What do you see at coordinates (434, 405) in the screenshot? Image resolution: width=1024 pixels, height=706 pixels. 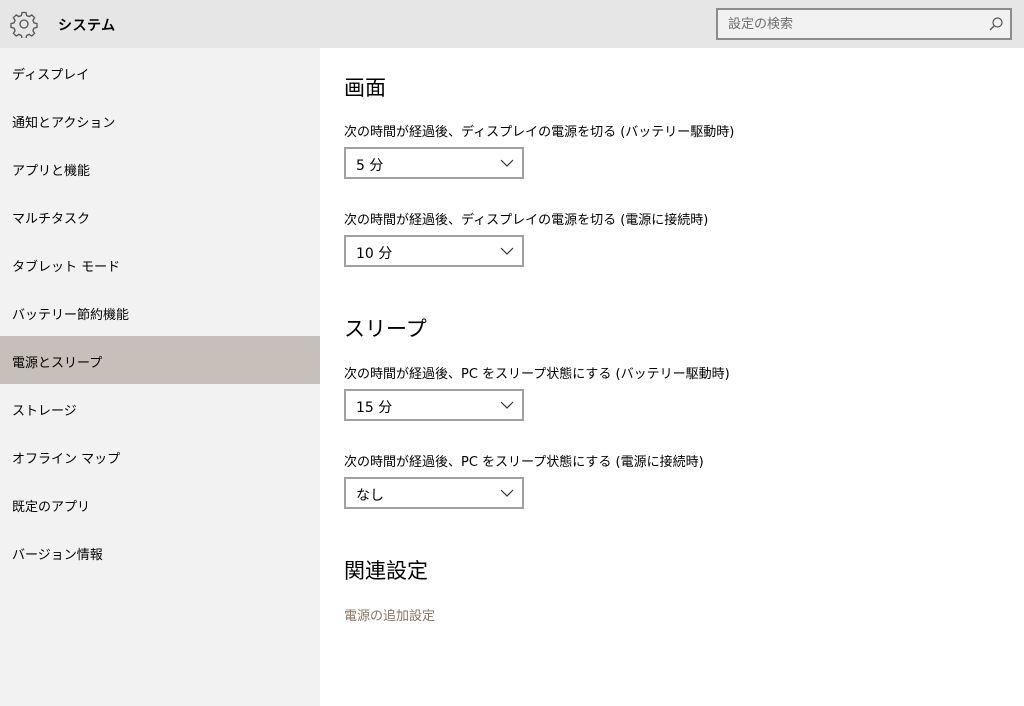 I see `sleep-battery-dropdown: 15 分` at bounding box center [434, 405].